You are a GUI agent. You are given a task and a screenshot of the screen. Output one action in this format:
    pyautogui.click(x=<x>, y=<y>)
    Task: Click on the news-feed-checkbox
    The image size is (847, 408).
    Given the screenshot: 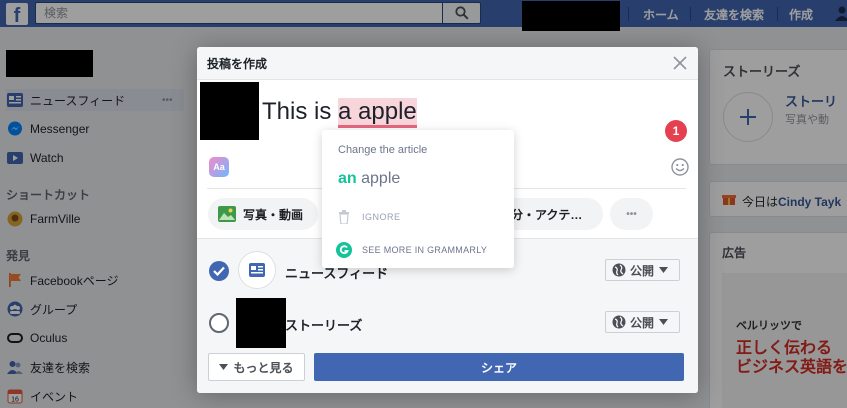 What is the action you would take?
    pyautogui.click(x=219, y=271)
    